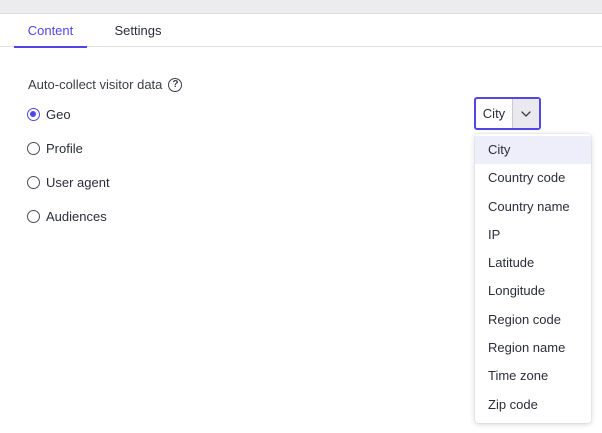 This screenshot has height=433, width=602. I want to click on window-top-bar, so click(301, 7).